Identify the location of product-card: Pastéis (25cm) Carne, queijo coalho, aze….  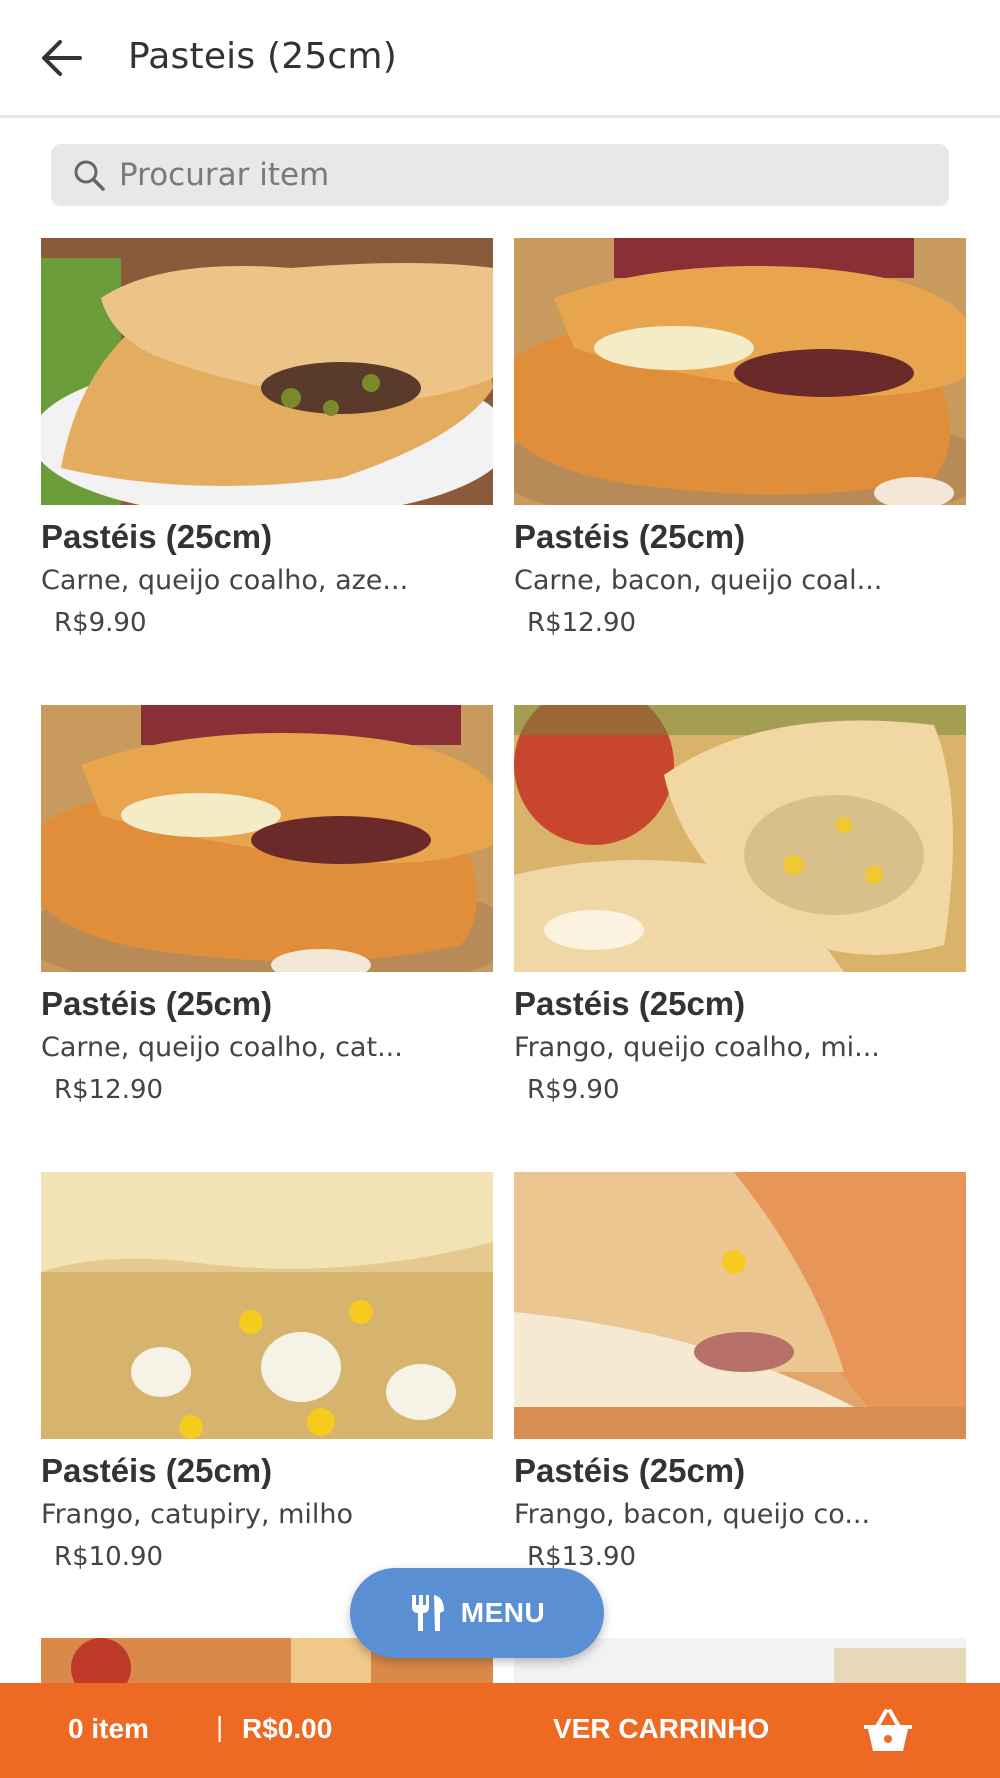
(267, 438).